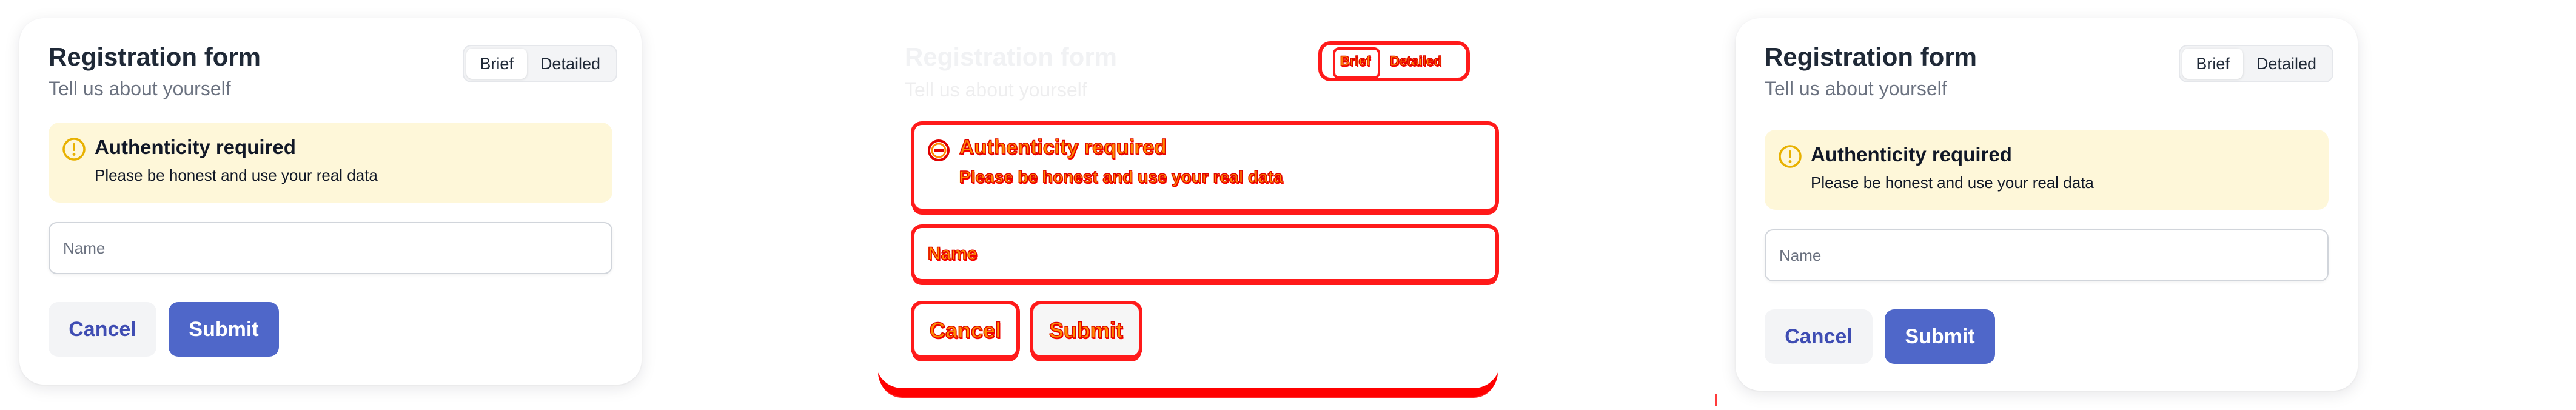 The width and height of the screenshot is (2576, 410). Describe the element at coordinates (952, 253) in the screenshot. I see `glitched-name-placeholder: Name` at that location.